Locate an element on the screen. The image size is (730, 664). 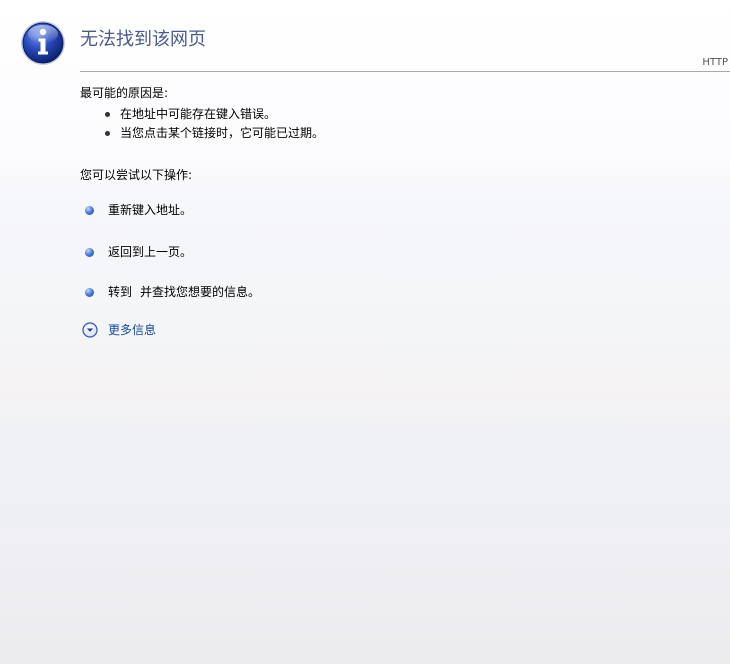
page-title: 无法找到该网页 is located at coordinates (143, 39).